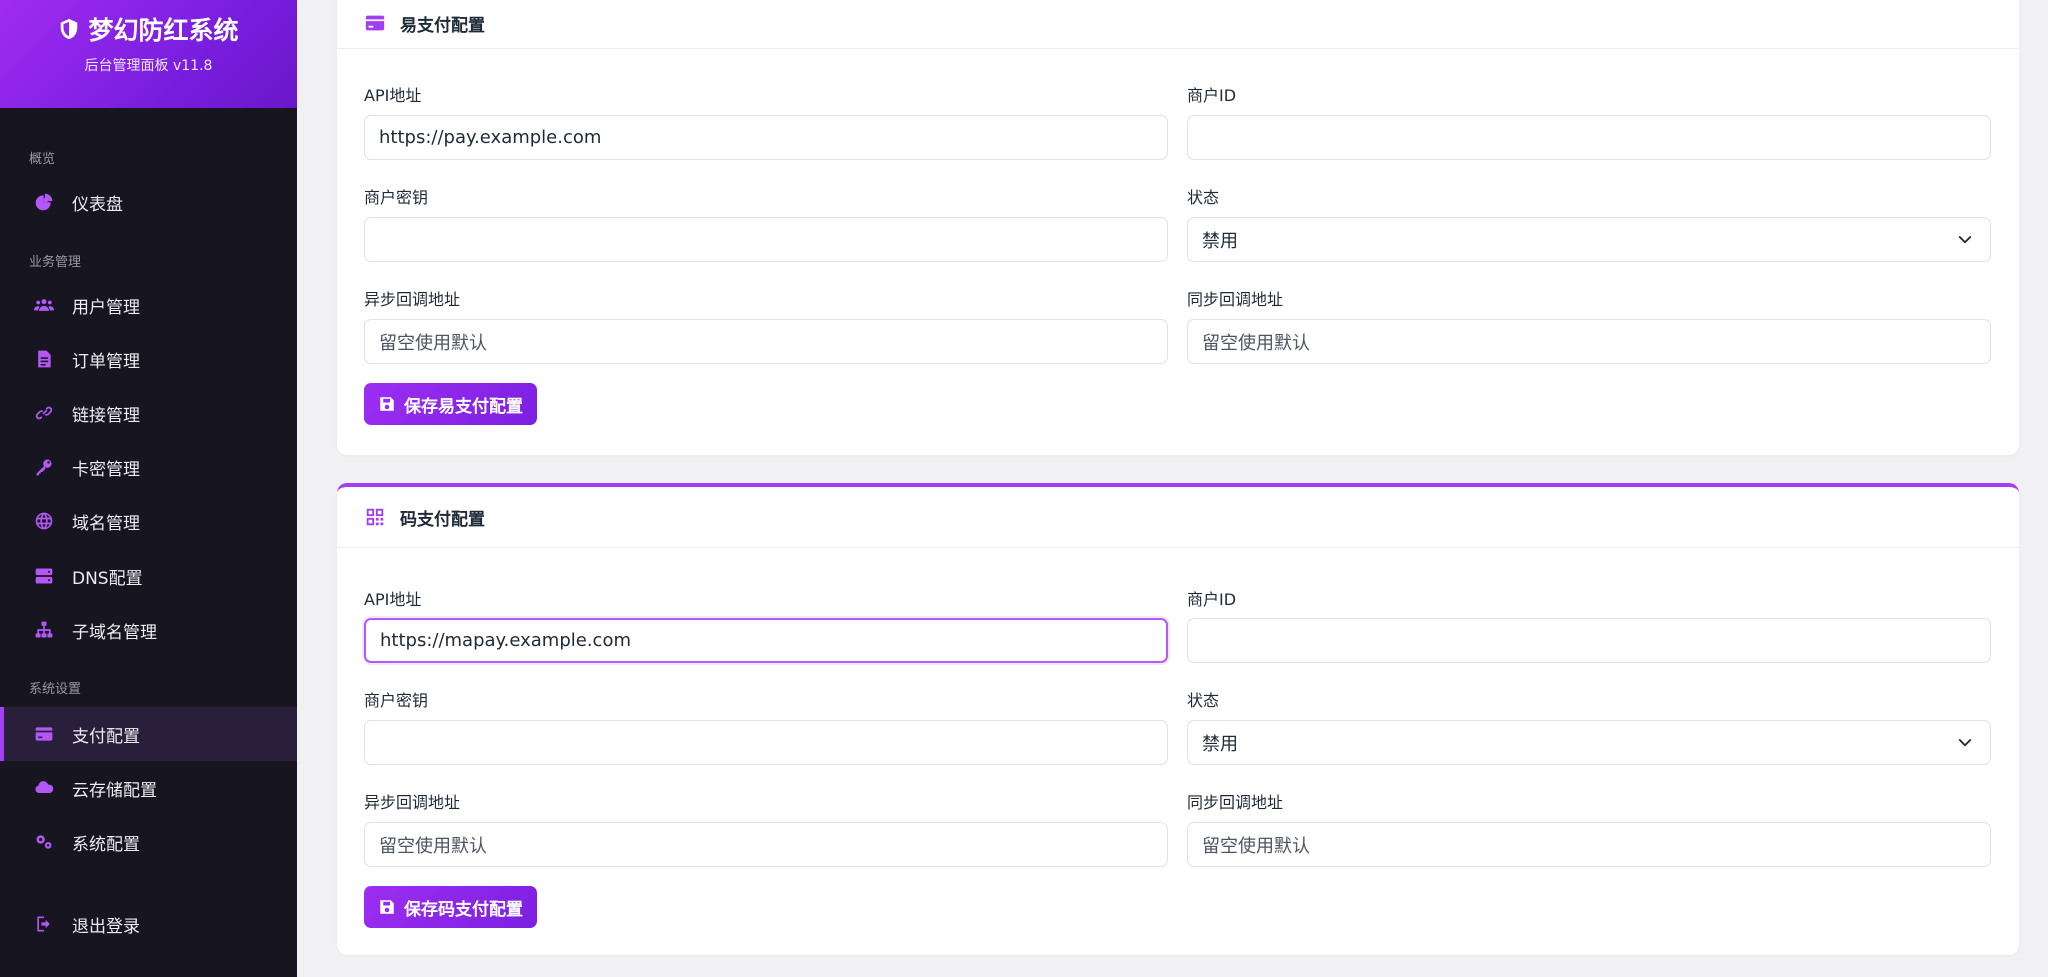 Image resolution: width=2048 pixels, height=977 pixels. I want to click on save-mapay-button: 保存码支付配置, so click(450, 907).